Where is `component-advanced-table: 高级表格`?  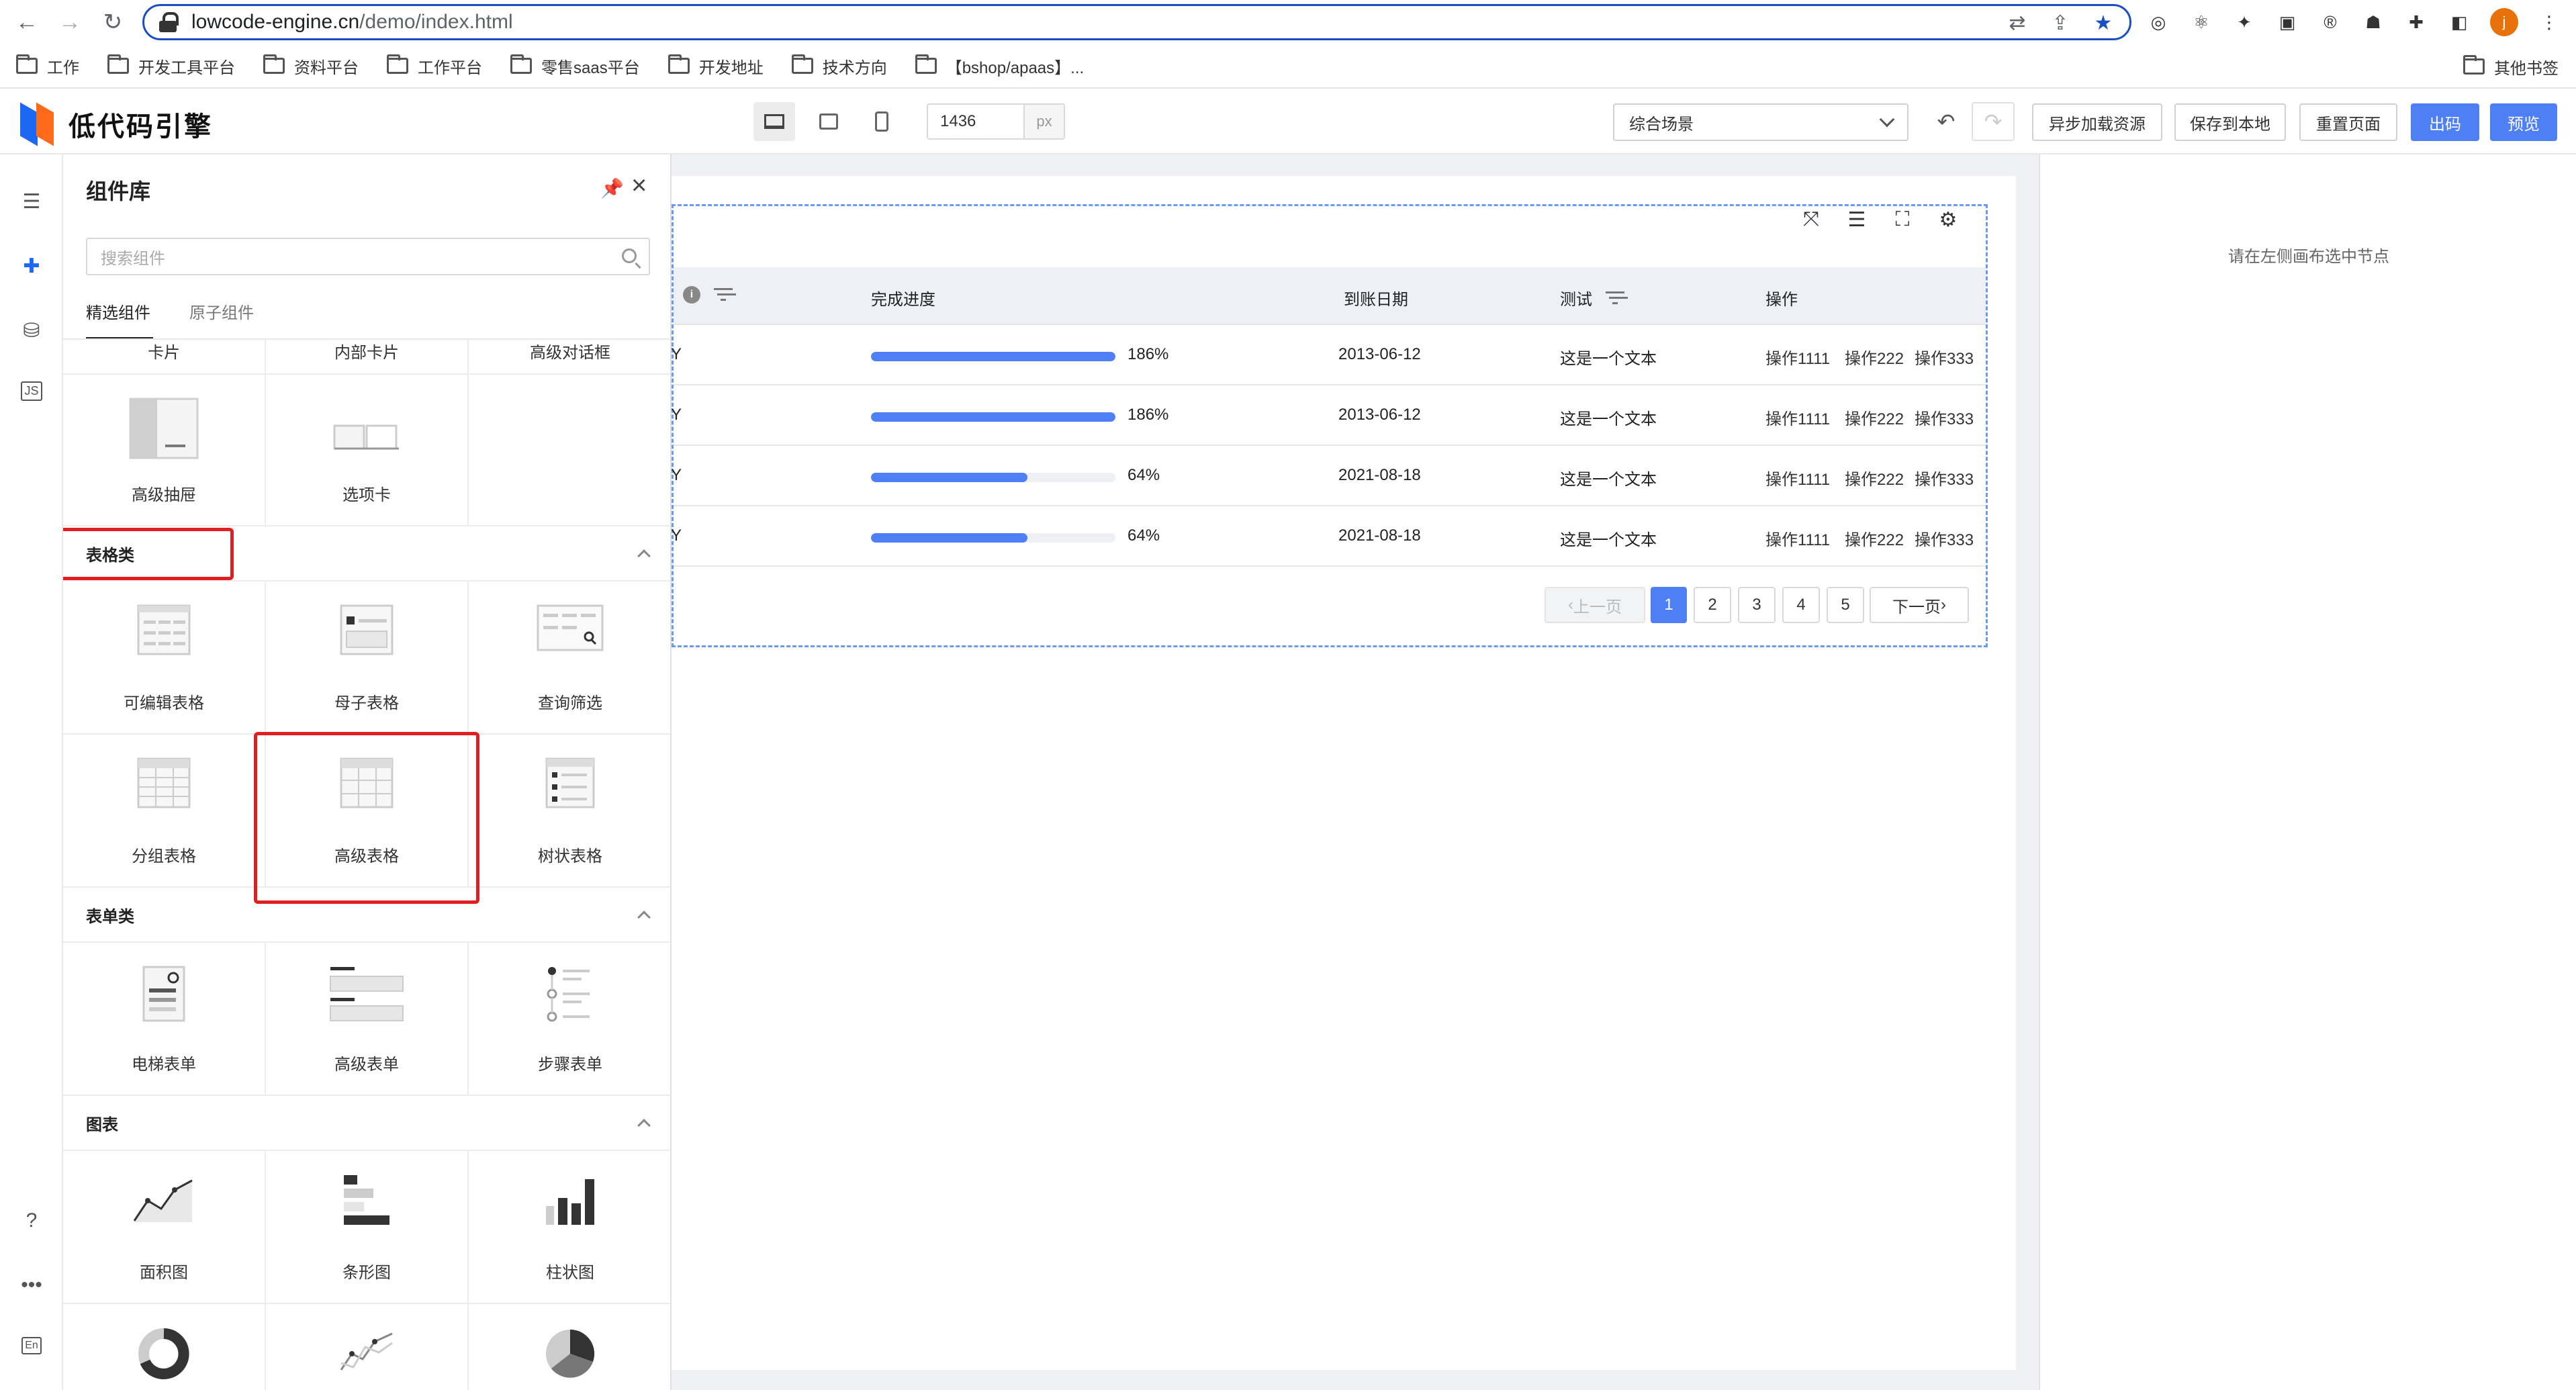
component-advanced-table: 高级表格 is located at coordinates (367, 810).